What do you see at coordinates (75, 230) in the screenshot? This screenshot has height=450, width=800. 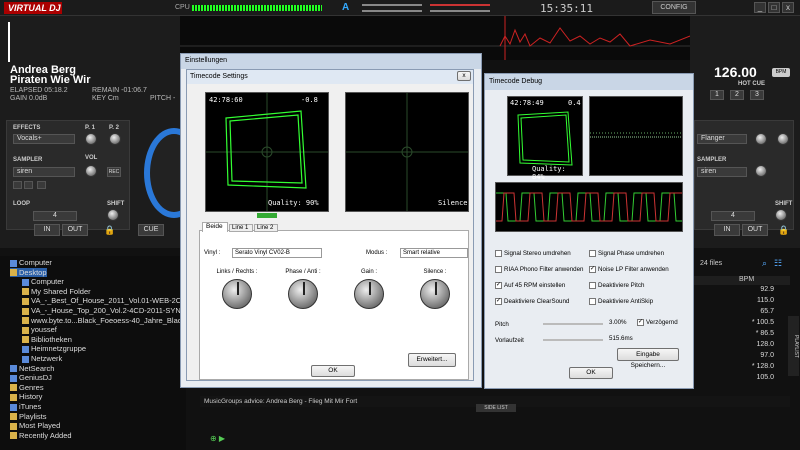 I see `loop-out-button: OUT` at bounding box center [75, 230].